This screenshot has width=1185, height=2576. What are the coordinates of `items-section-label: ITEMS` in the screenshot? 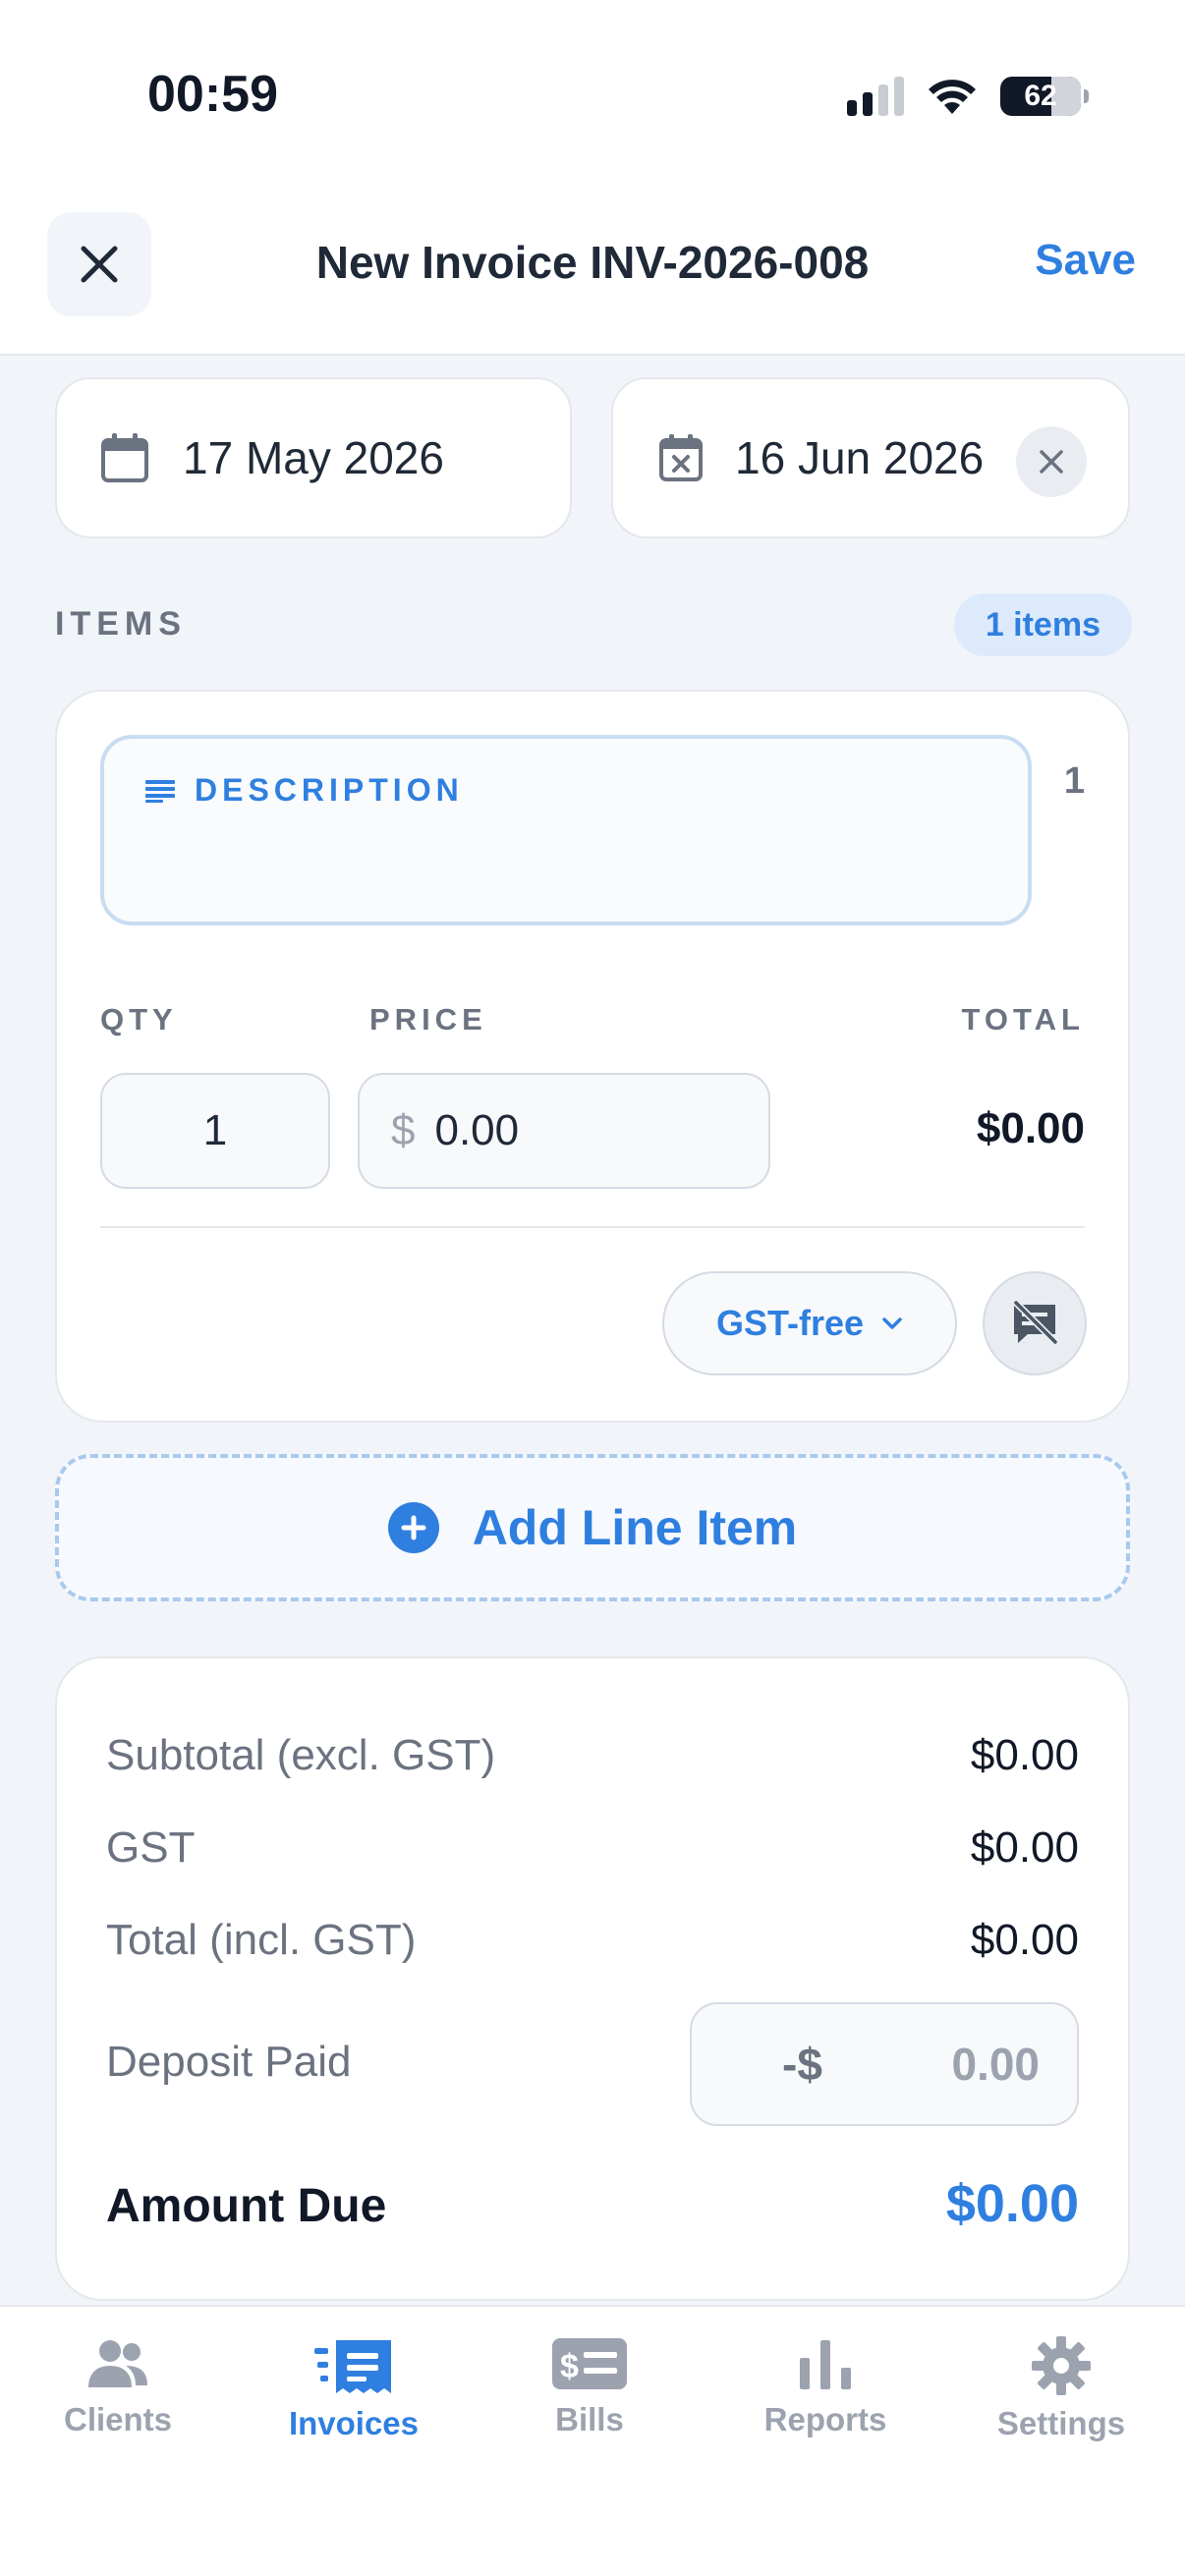 It's located at (121, 624).